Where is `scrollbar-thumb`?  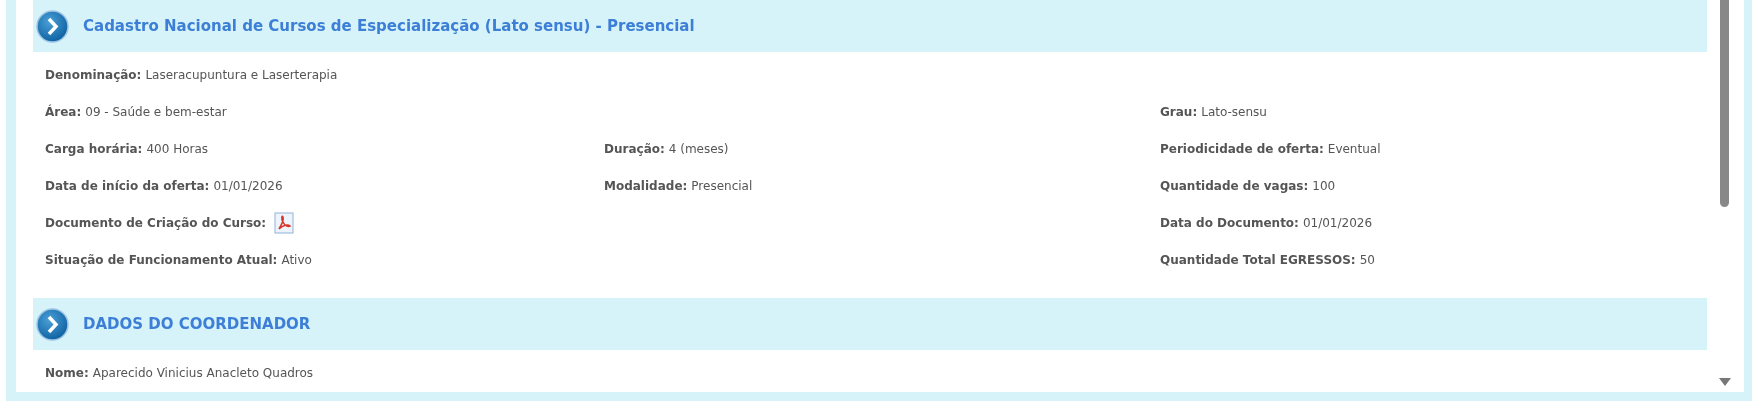
scrollbar-thumb is located at coordinates (1724, 103).